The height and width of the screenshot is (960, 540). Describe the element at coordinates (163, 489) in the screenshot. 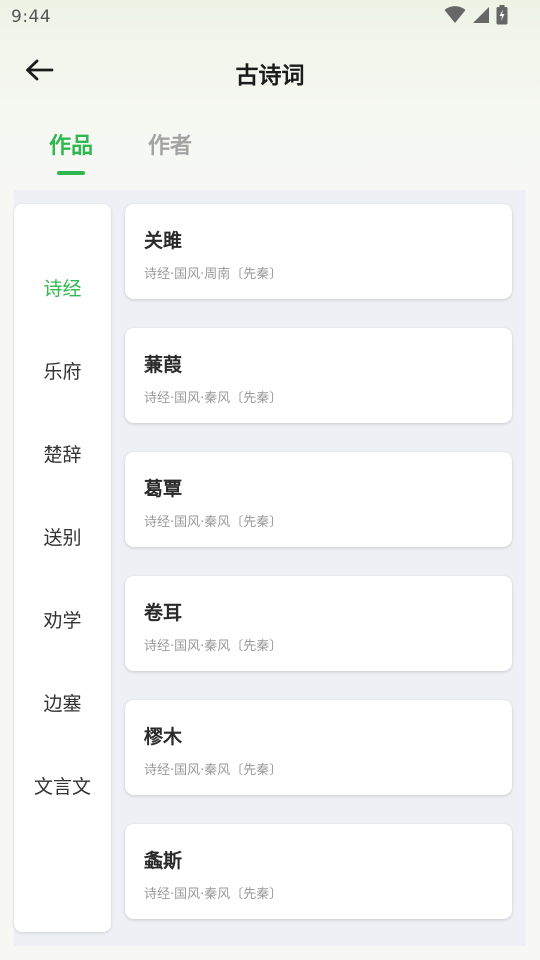

I see `poem-title: 葛覃` at that location.